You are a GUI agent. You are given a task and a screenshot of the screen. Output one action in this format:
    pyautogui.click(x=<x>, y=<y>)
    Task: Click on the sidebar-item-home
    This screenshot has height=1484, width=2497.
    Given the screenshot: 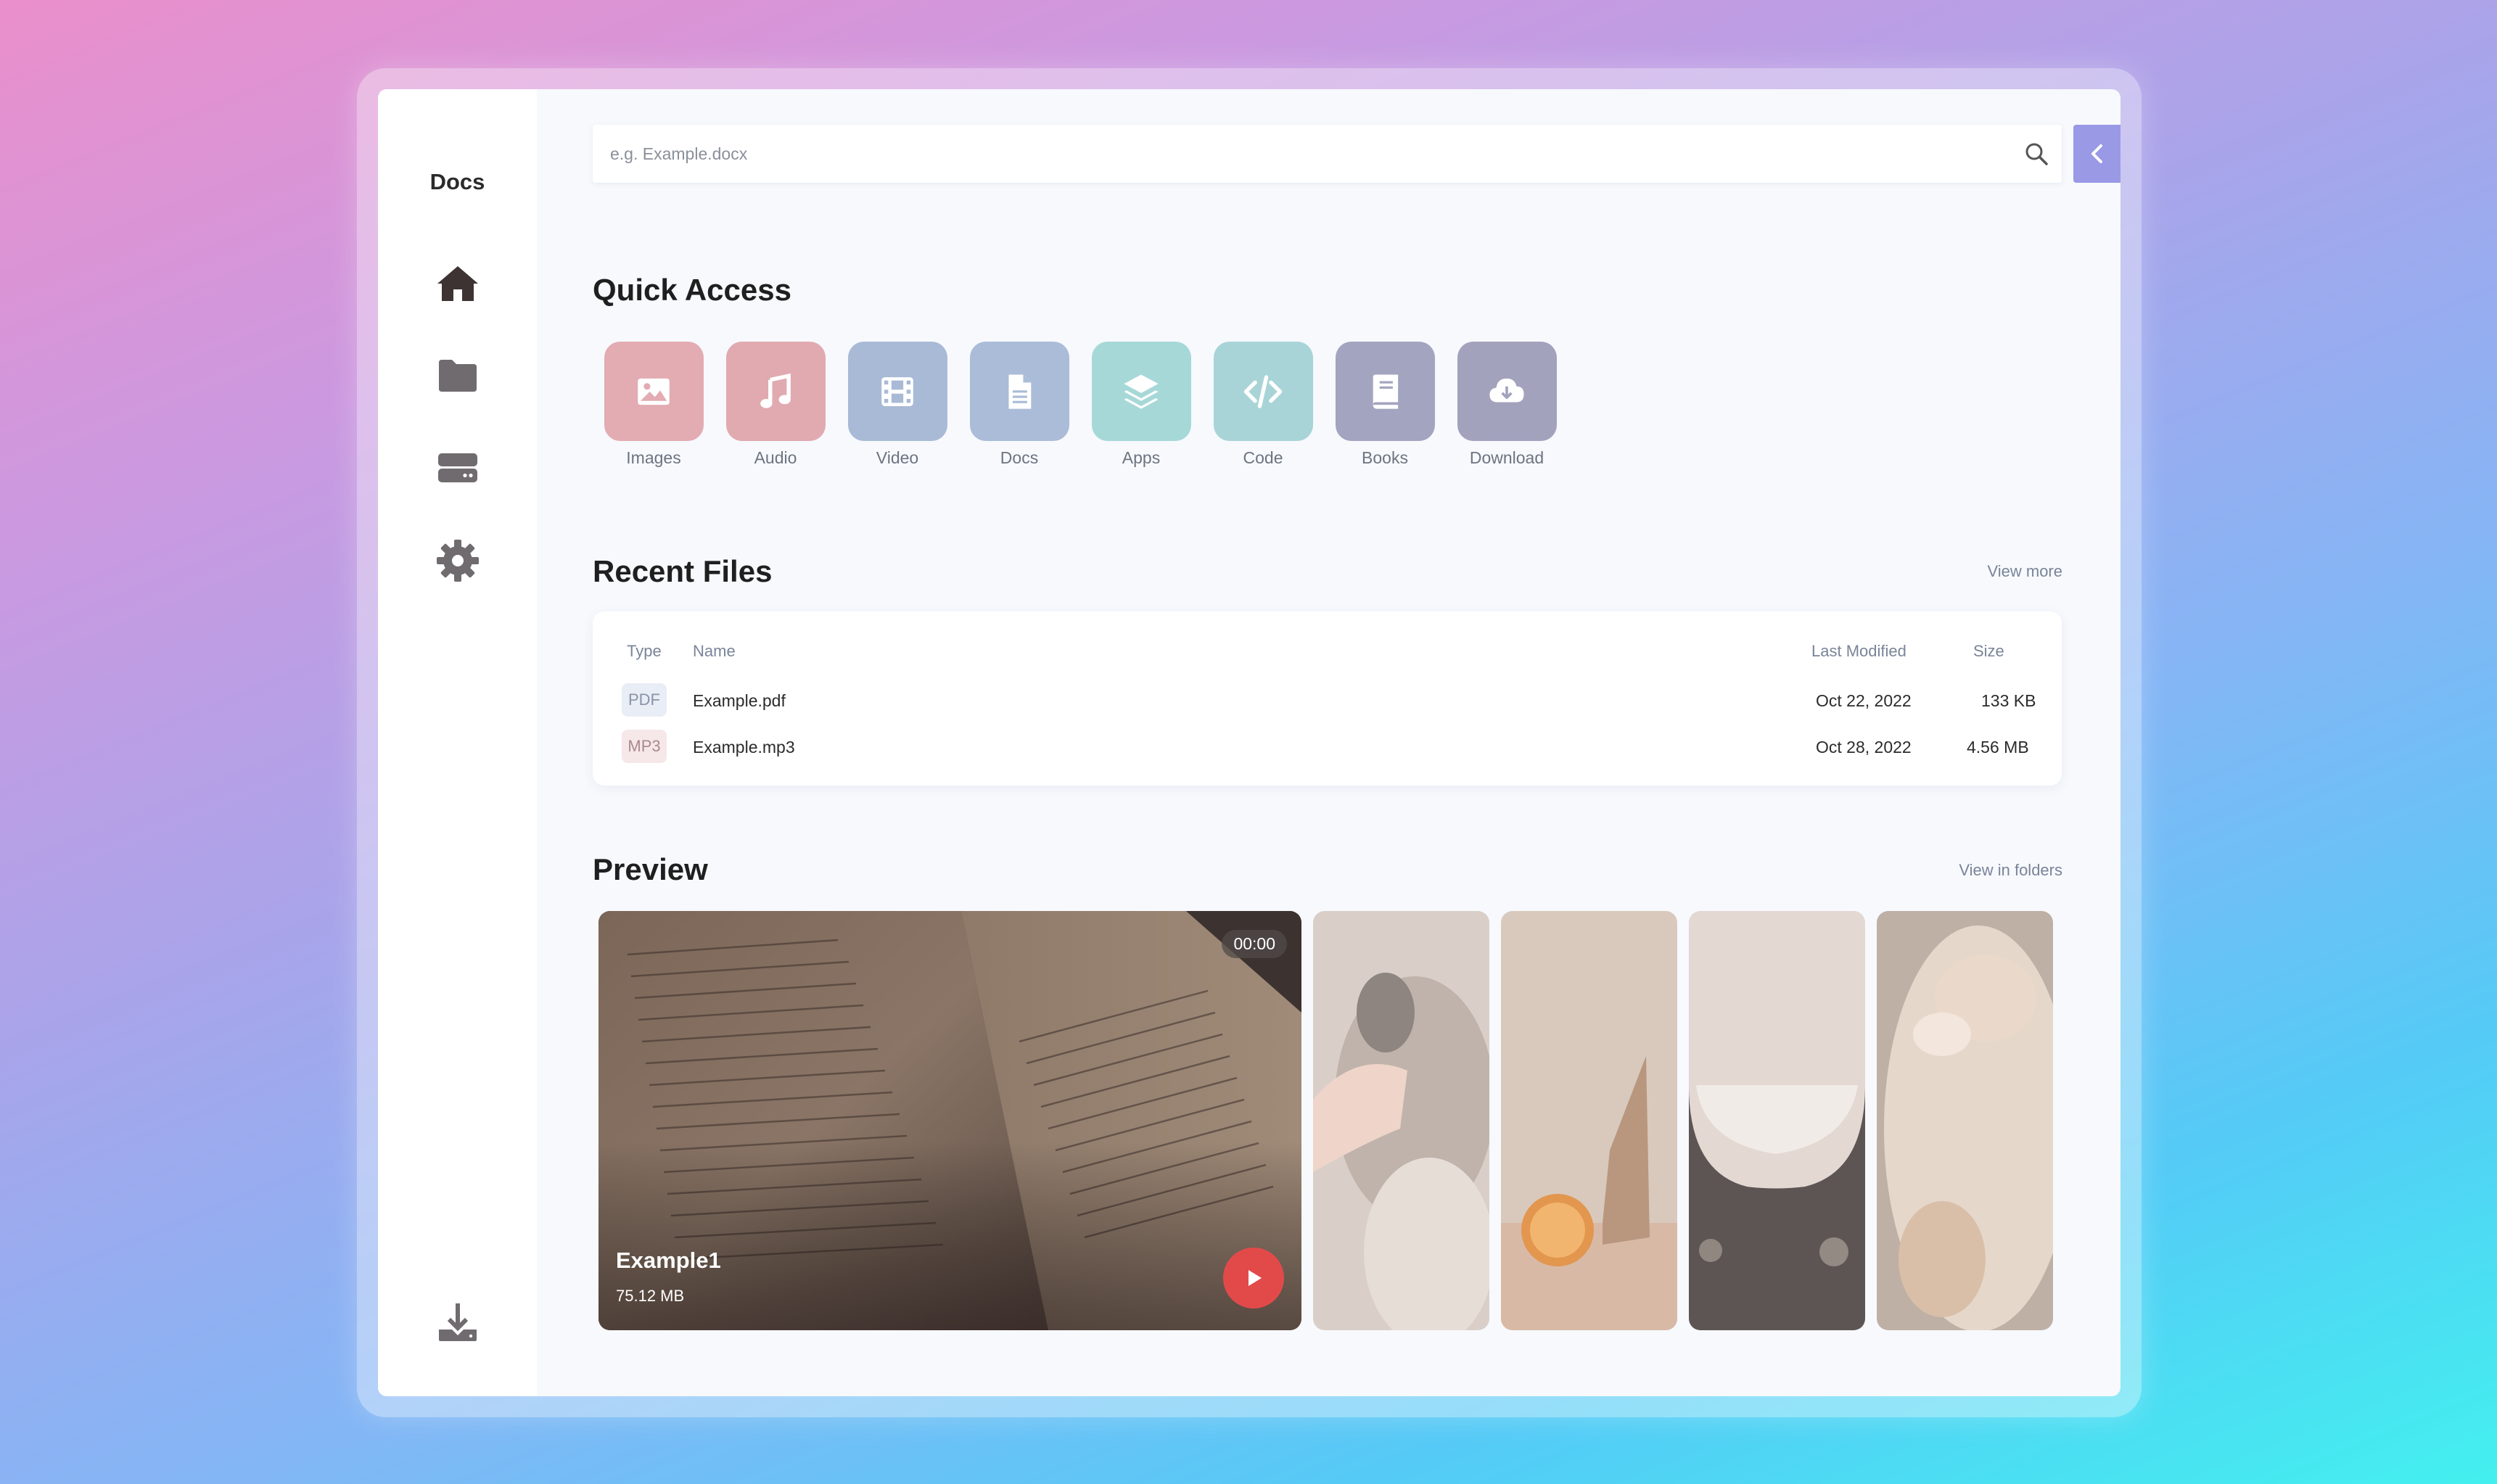 What is the action you would take?
    pyautogui.click(x=458, y=284)
    